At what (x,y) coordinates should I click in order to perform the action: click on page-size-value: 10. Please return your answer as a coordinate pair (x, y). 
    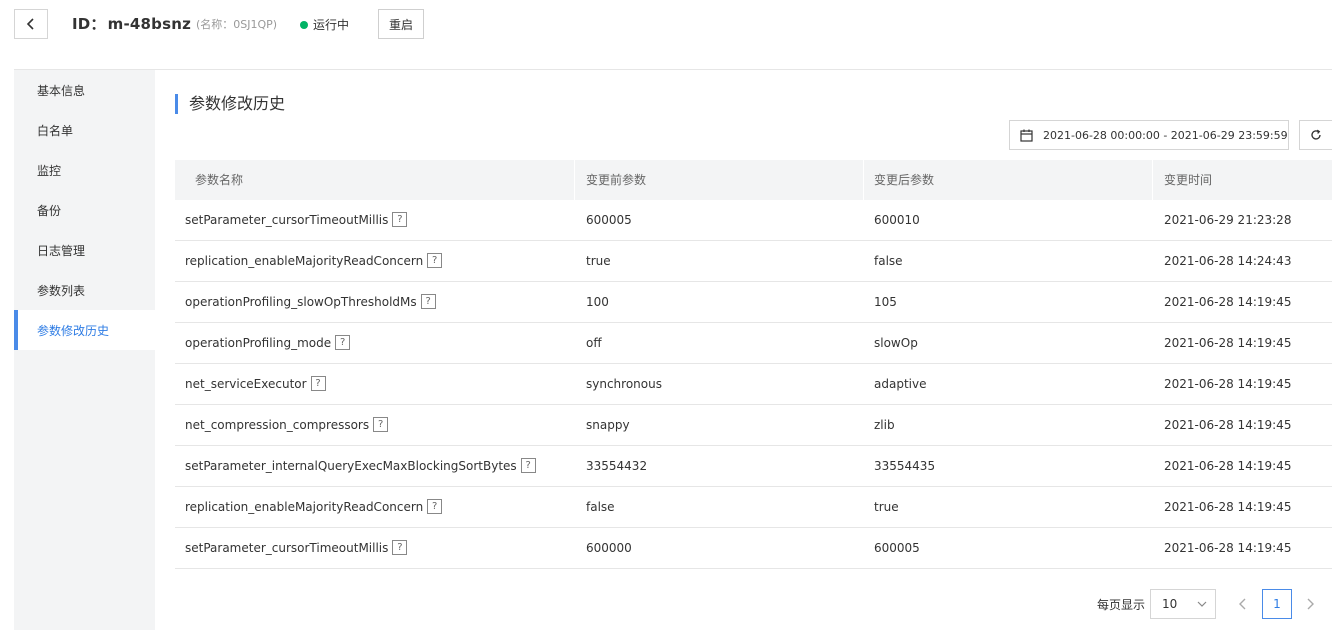
    Looking at the image, I should click on (1170, 604).